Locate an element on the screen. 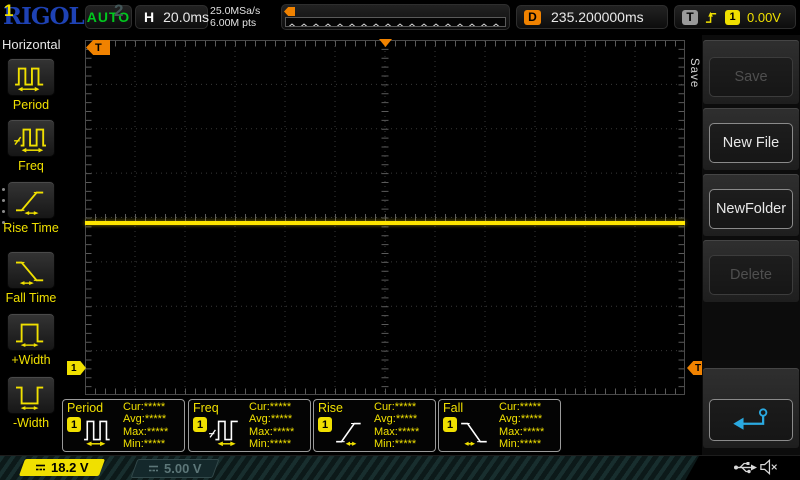  channel1-scale: 18.2 V is located at coordinates (70, 467).